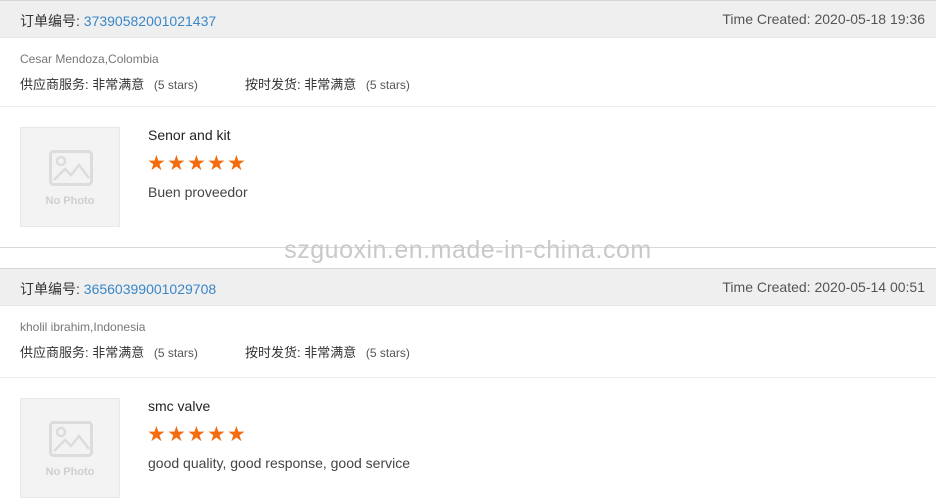 Image resolution: width=936 pixels, height=503 pixels. What do you see at coordinates (89, 59) in the screenshot?
I see `buyer-info: Cesar Mendoza,Colombia` at bounding box center [89, 59].